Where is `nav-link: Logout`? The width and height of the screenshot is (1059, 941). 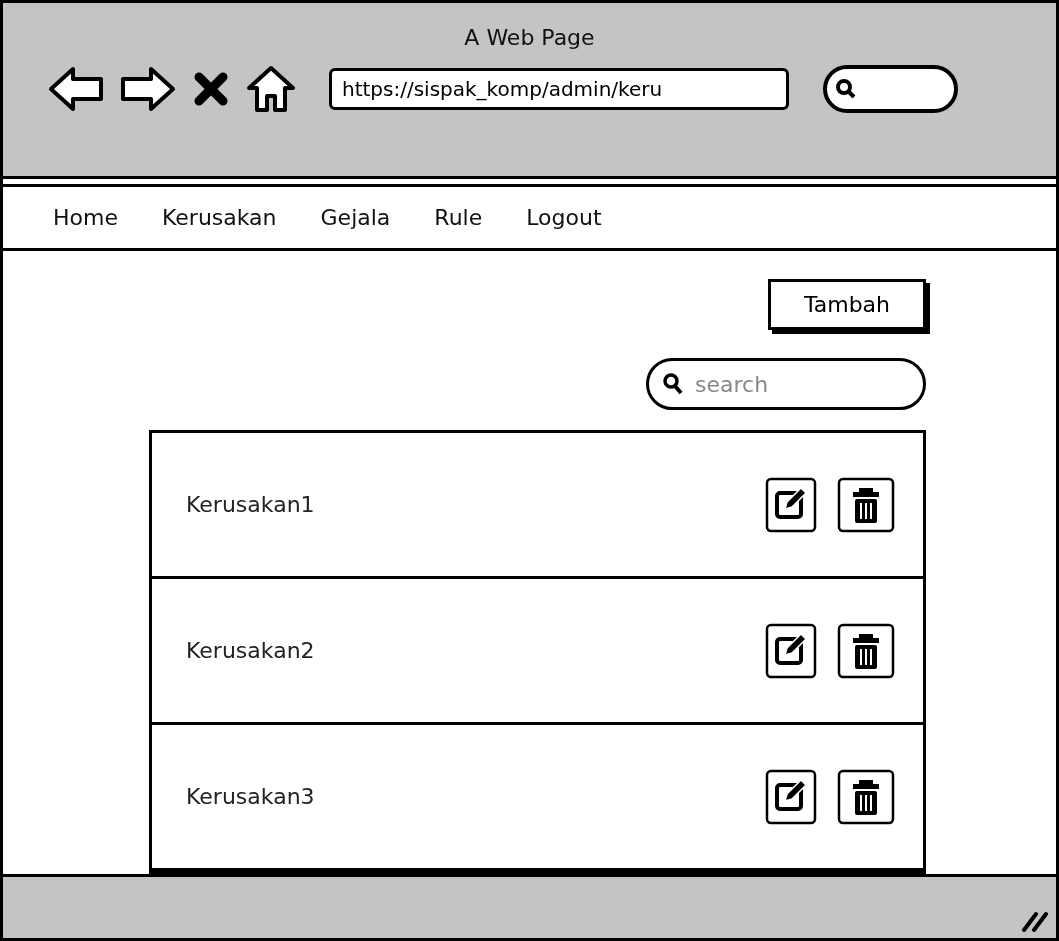
nav-link: Logout is located at coordinates (564, 218).